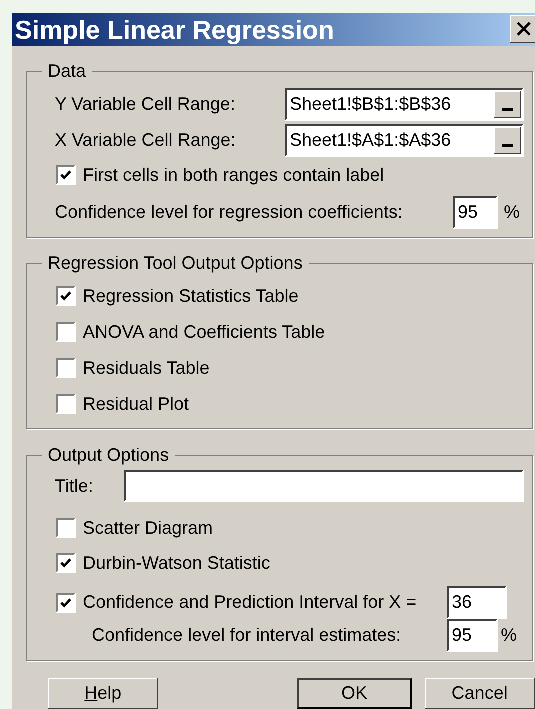 This screenshot has height=709, width=535. What do you see at coordinates (204, 332) in the screenshot?
I see `checkbox-label: ANOVA and Coefficients Table` at bounding box center [204, 332].